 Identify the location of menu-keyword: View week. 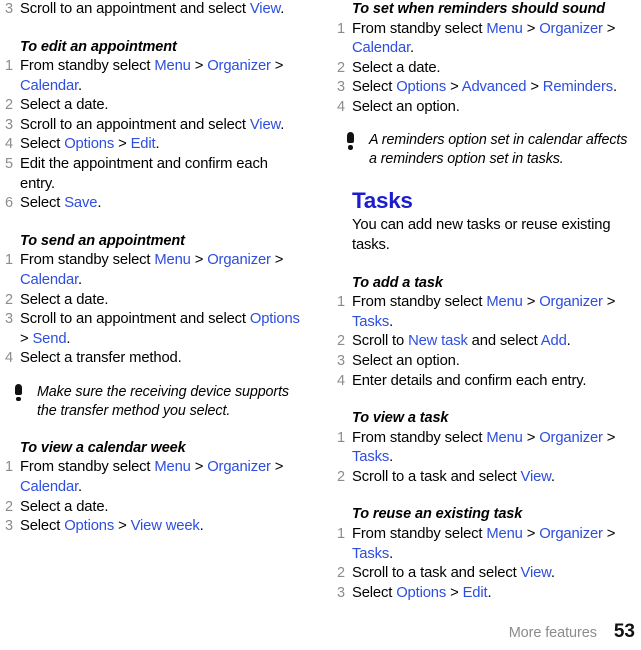
(165, 526).